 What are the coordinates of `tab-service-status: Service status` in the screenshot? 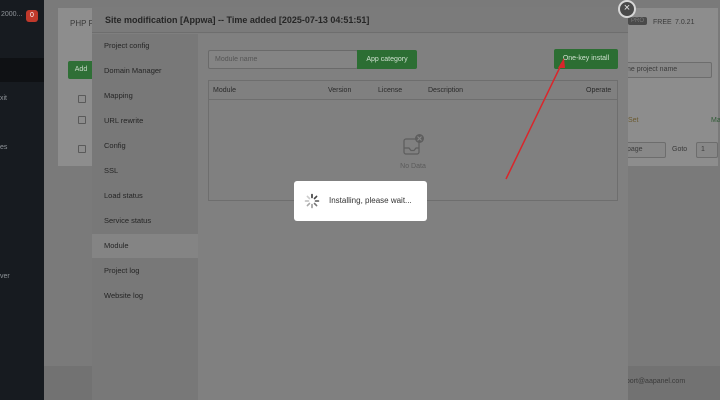 It's located at (145, 221).